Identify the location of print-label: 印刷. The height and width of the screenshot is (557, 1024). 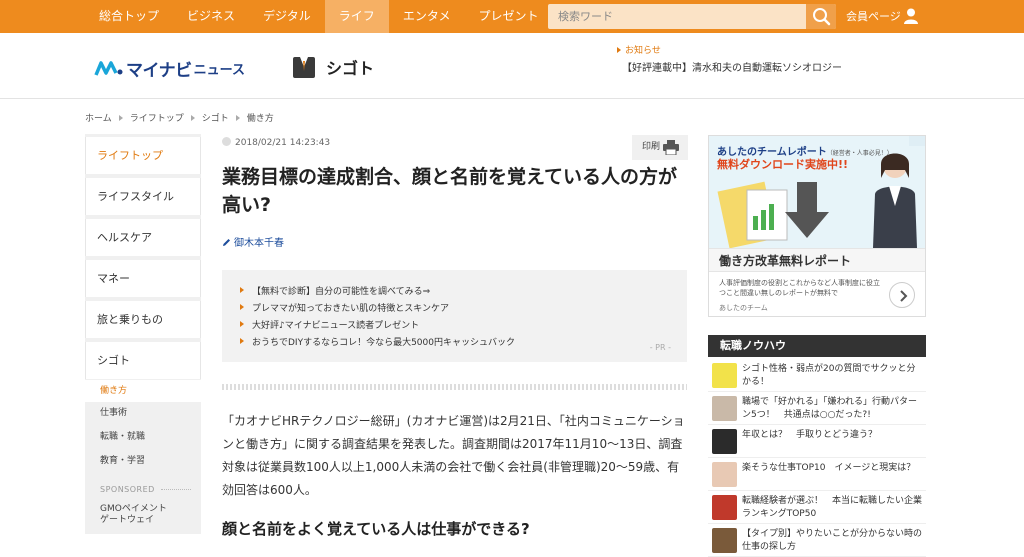
(651, 147).